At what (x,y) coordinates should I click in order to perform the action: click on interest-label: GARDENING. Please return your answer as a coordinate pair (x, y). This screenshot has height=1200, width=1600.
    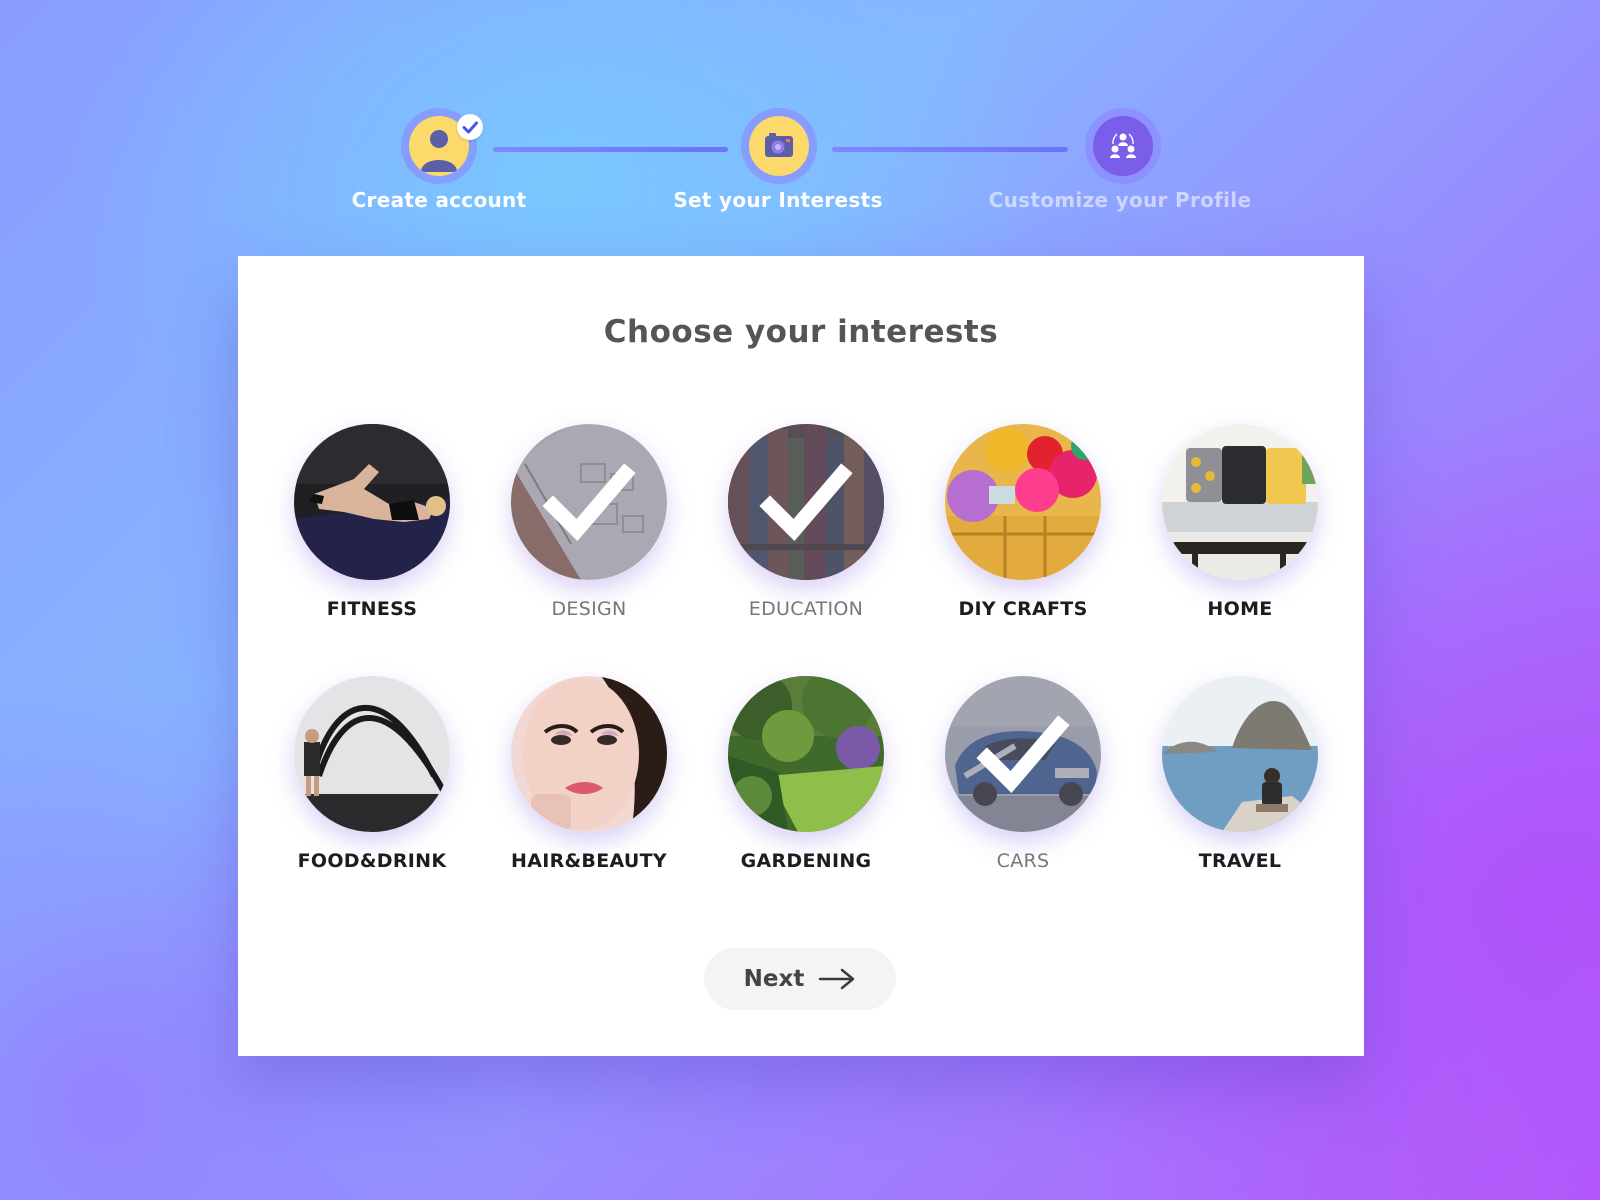
    Looking at the image, I should click on (806, 861).